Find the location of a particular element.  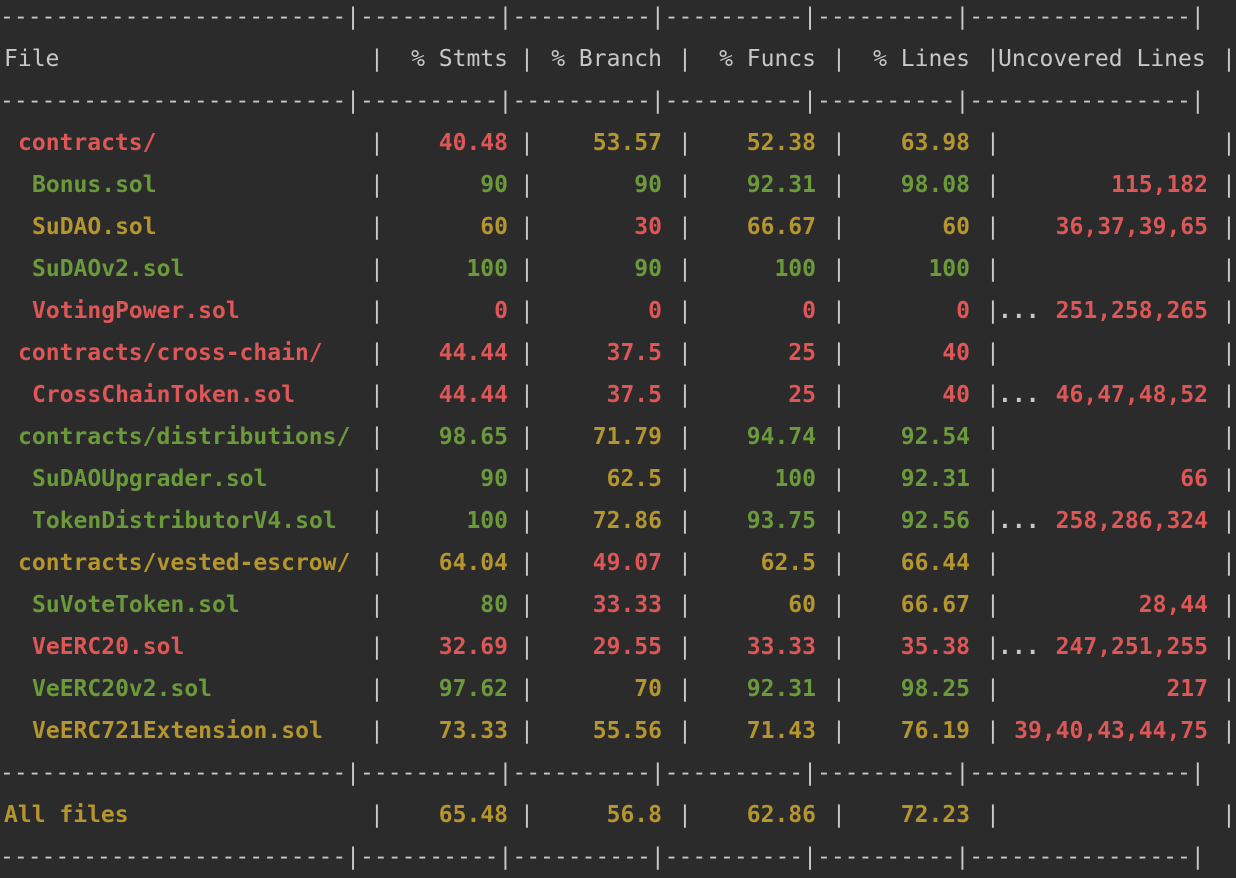

lines-value: 66.67 is located at coordinates (935, 605).